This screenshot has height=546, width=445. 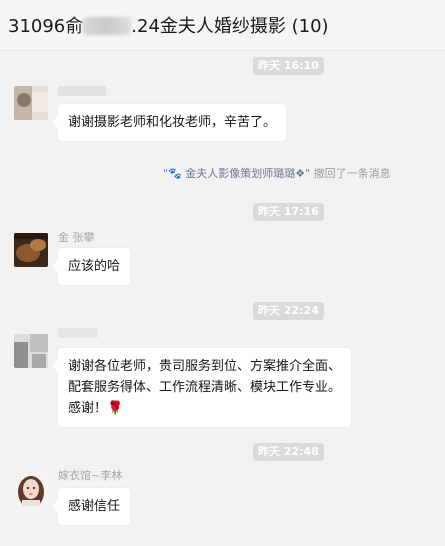 I want to click on recall-action-text: 撤回了一条消息, so click(x=352, y=173).